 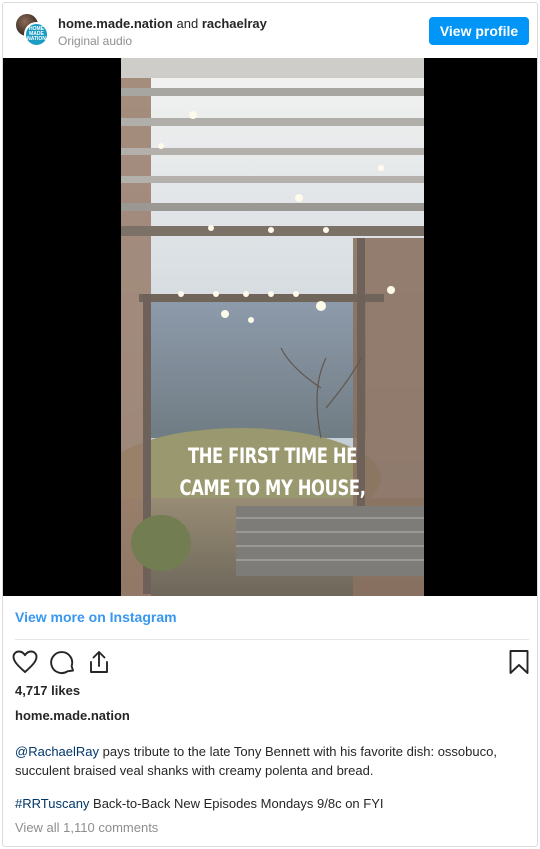 I want to click on avatar-badge-text: HOME MADE NATION, so click(x=36, y=34).